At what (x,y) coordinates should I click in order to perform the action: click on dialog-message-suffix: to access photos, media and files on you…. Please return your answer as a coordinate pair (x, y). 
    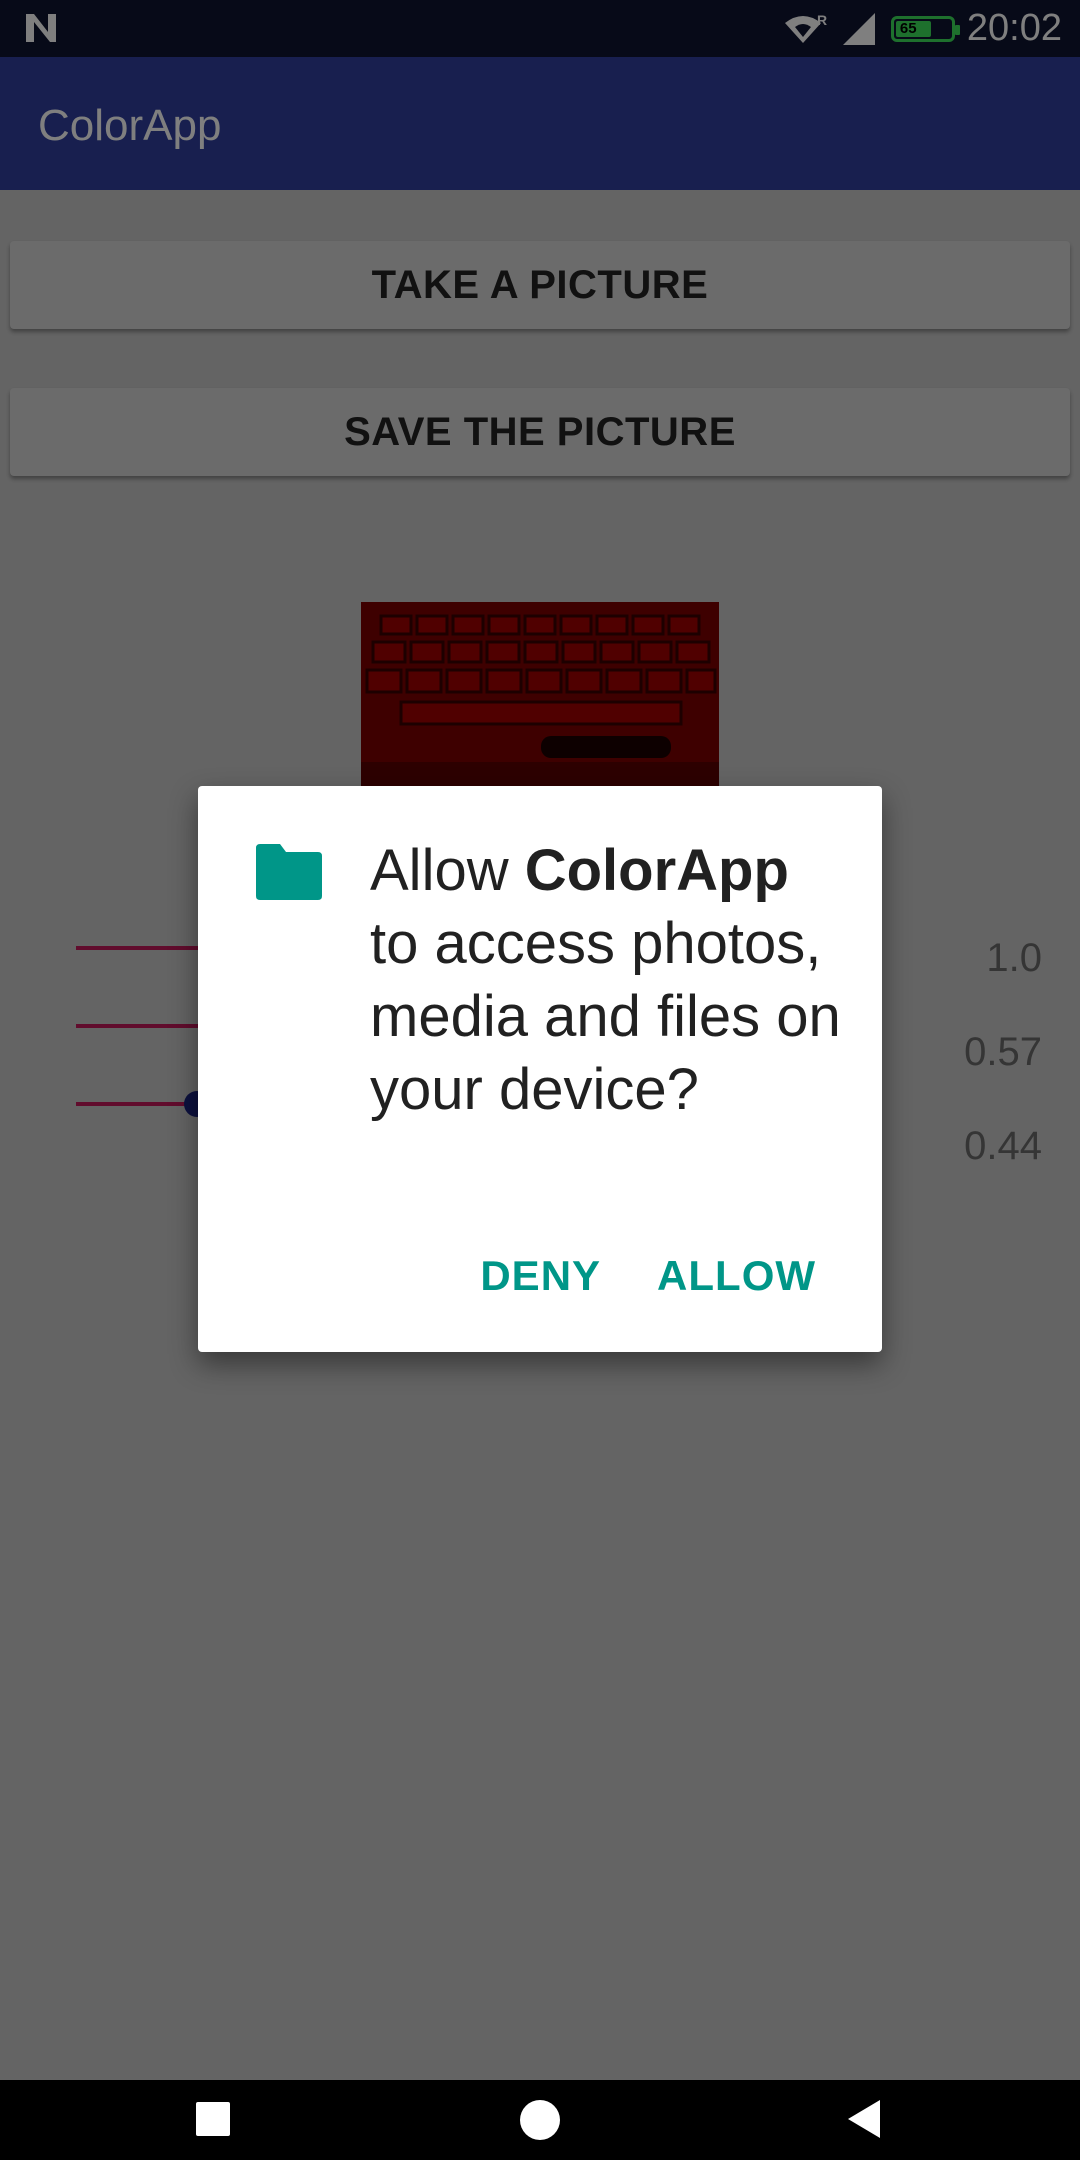
    Looking at the image, I should click on (605, 1016).